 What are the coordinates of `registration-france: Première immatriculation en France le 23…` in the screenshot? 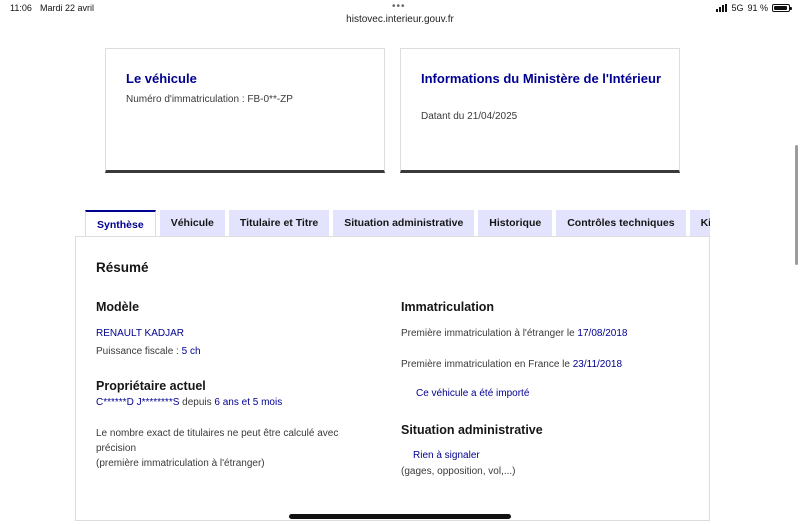 It's located at (511, 364).